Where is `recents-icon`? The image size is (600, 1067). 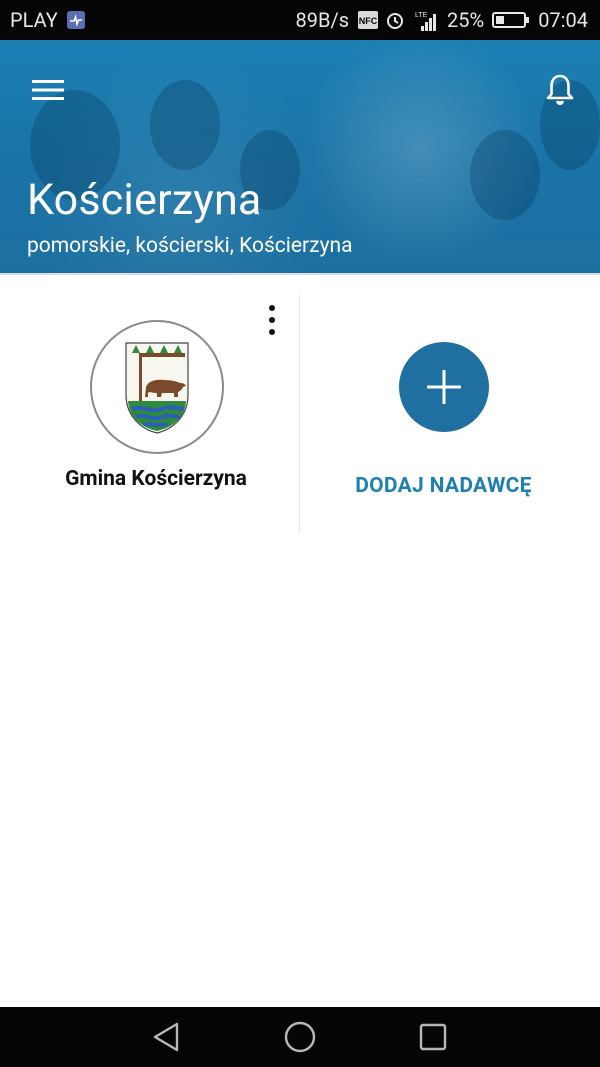
recents-icon is located at coordinates (433, 1037).